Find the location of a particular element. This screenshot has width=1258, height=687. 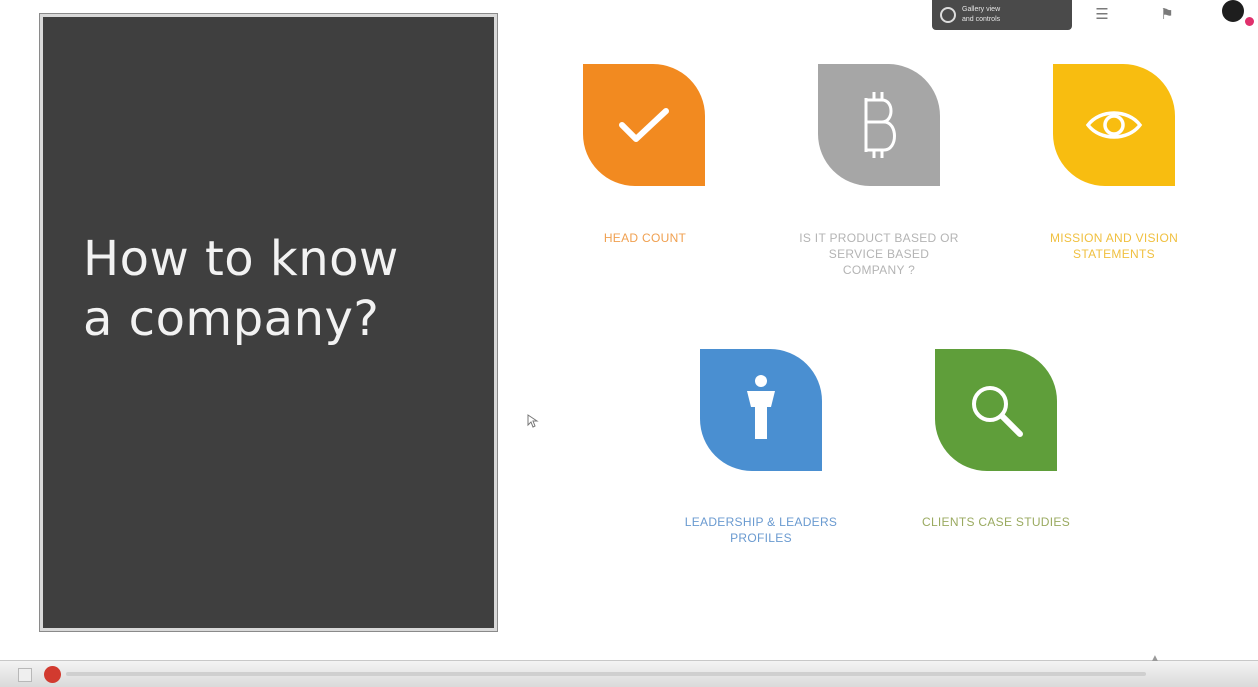

checkmark-icon is located at coordinates (644, 125).